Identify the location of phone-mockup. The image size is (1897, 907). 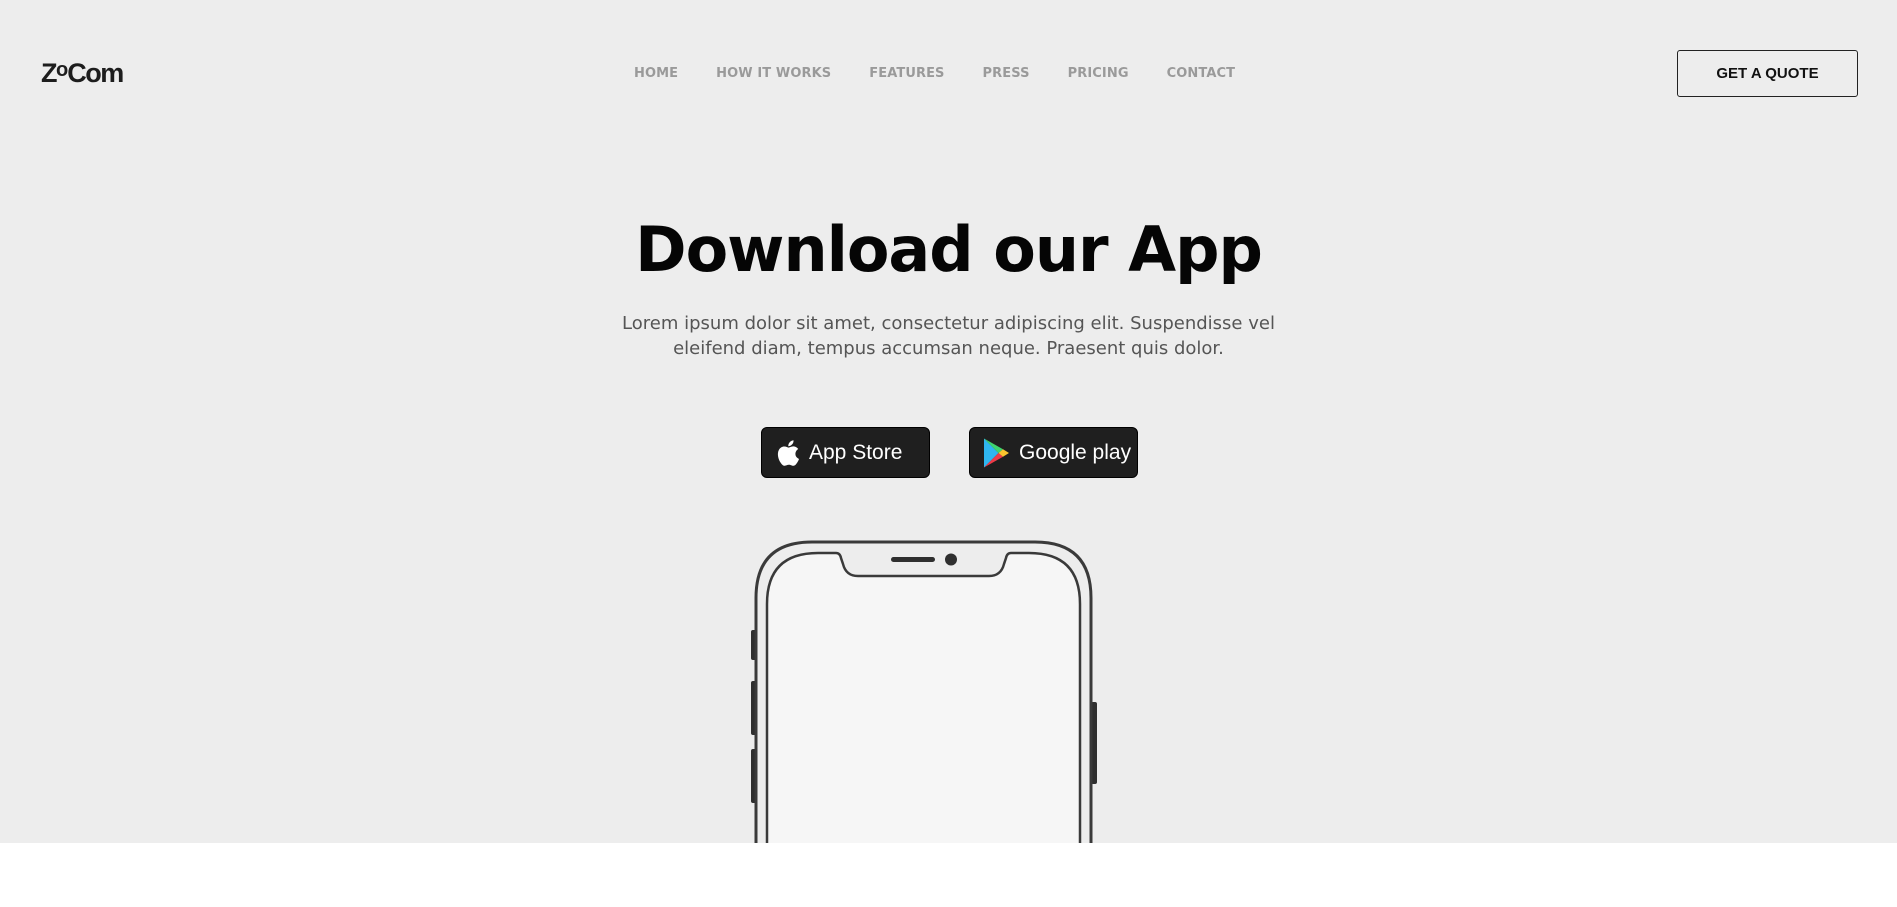
(924, 689).